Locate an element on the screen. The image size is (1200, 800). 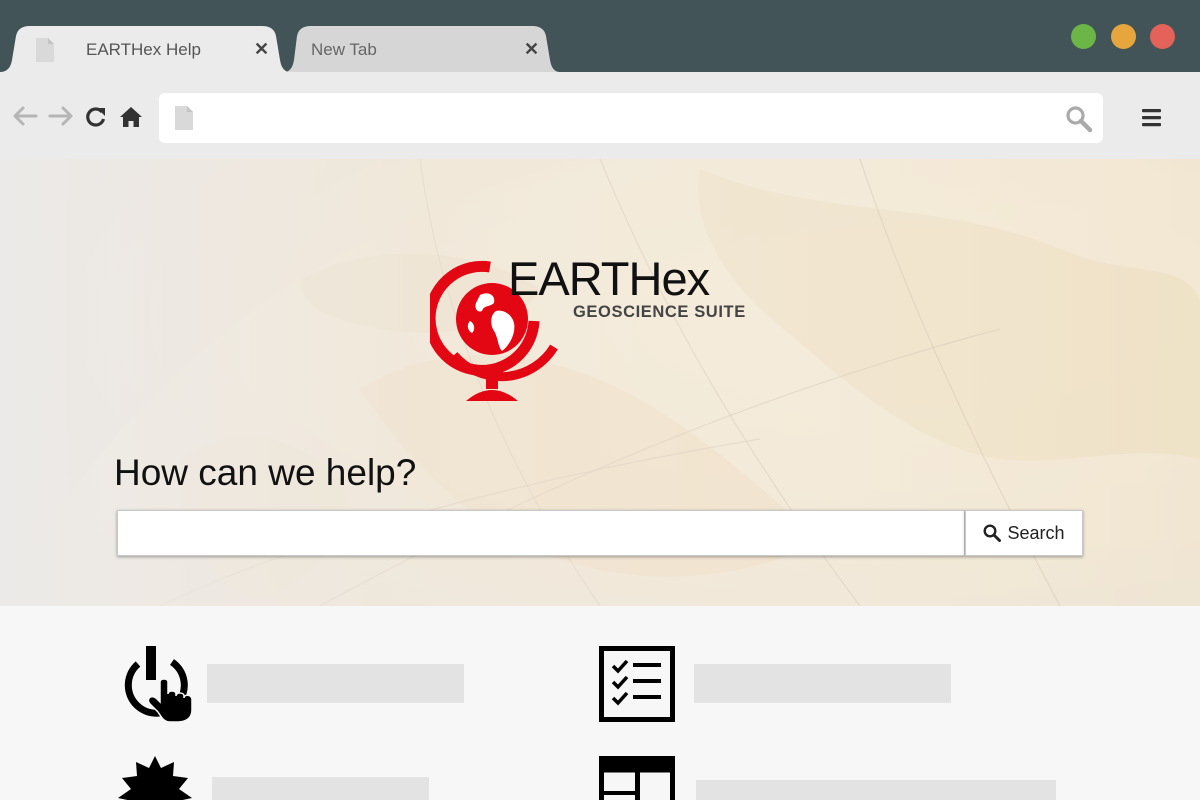
help-search-box is located at coordinates (541, 533).